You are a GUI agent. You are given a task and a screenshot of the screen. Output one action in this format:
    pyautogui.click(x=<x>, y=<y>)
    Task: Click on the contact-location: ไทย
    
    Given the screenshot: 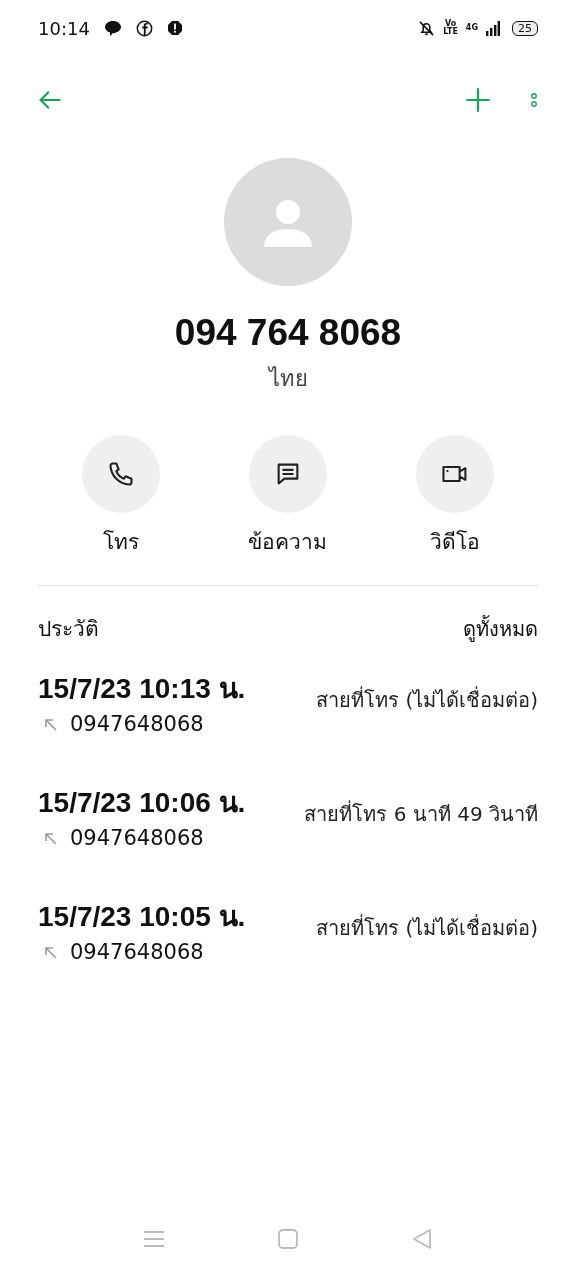 What is the action you would take?
    pyautogui.click(x=288, y=379)
    